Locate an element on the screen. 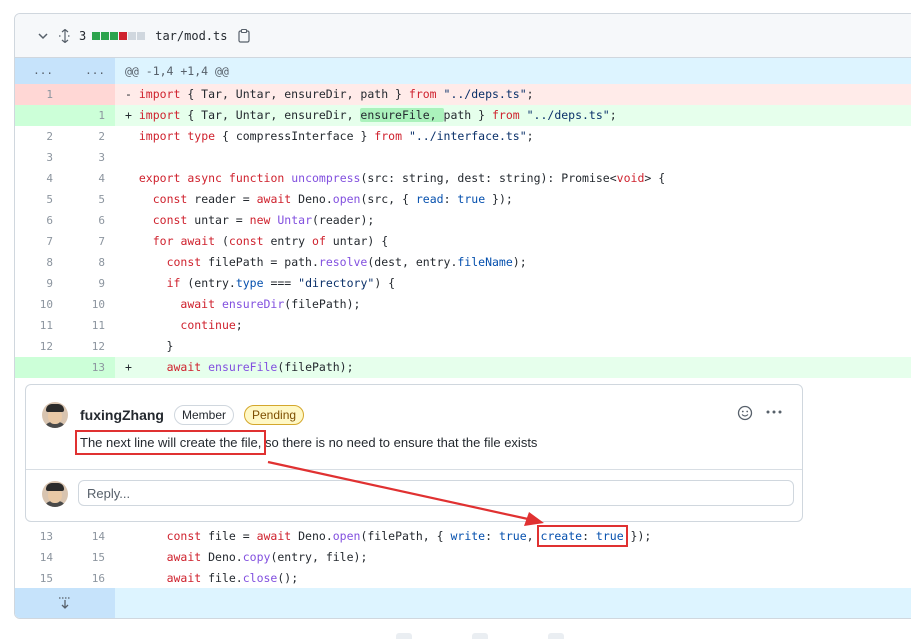 This screenshot has width=911, height=642. new-line-number: 14 is located at coordinates (90, 536).